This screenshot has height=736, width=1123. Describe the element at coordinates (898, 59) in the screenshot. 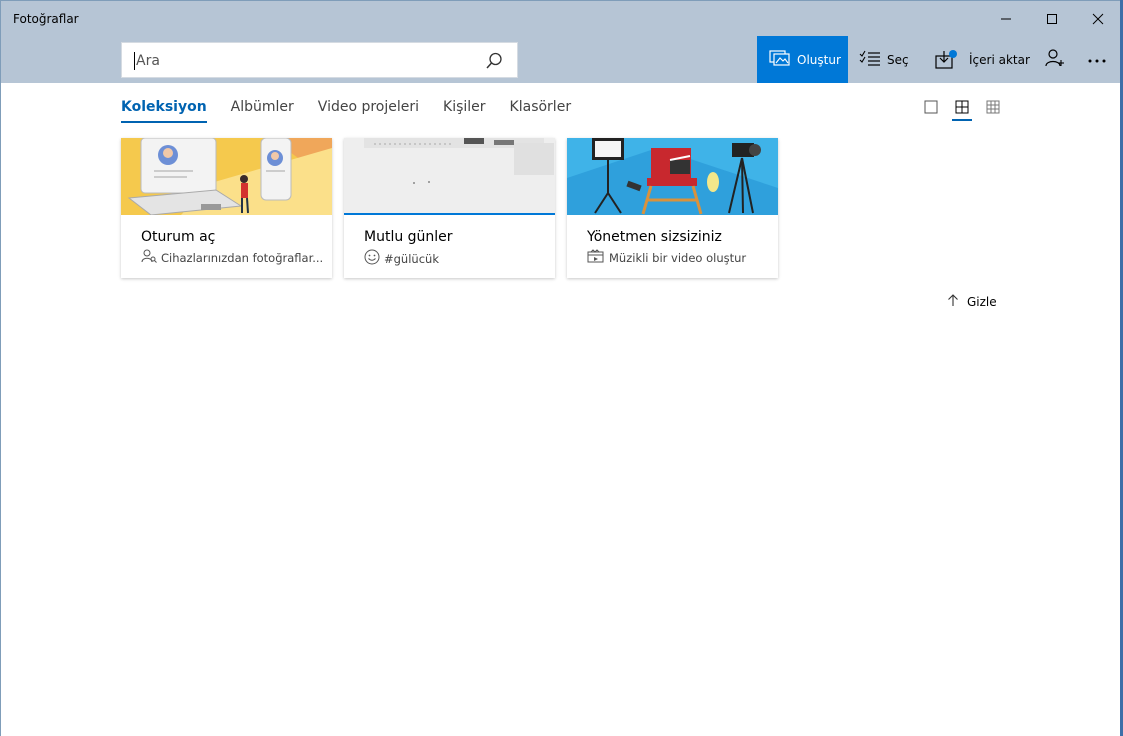

I see `select-button-label: Seç` at that location.